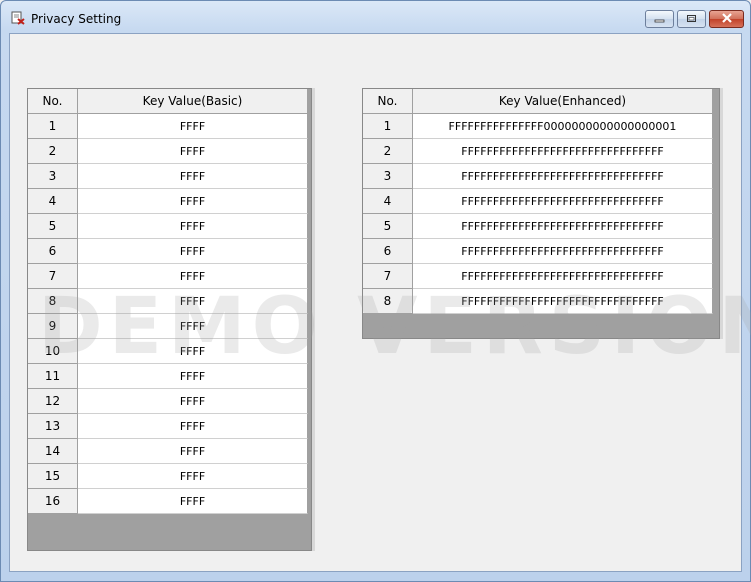 The width and height of the screenshot is (751, 582). I want to click on close-button, so click(726, 19).